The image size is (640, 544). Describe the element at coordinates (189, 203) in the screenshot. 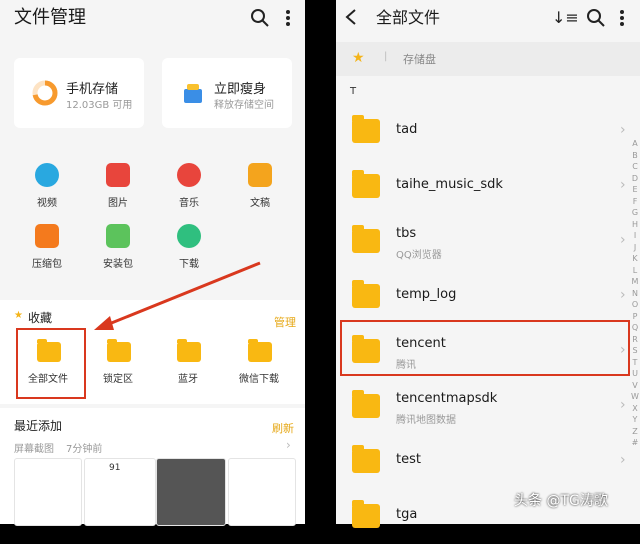

I see `category-label: 音乐` at that location.